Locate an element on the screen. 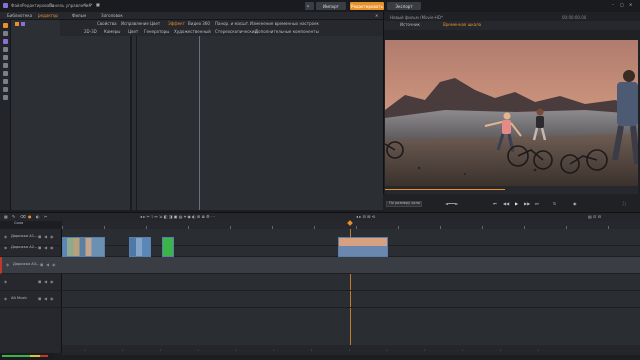 This screenshot has width=640, height=360. export-button: Экспорт is located at coordinates (404, 6).